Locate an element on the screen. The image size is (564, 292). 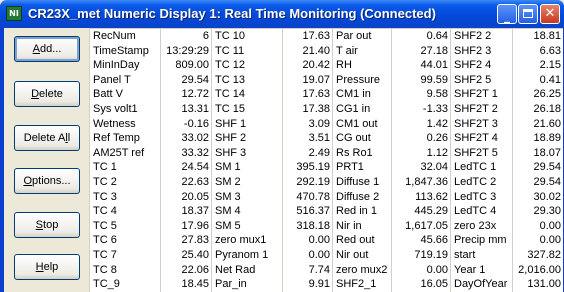
field-label: zero 23x is located at coordinates (481, 226).